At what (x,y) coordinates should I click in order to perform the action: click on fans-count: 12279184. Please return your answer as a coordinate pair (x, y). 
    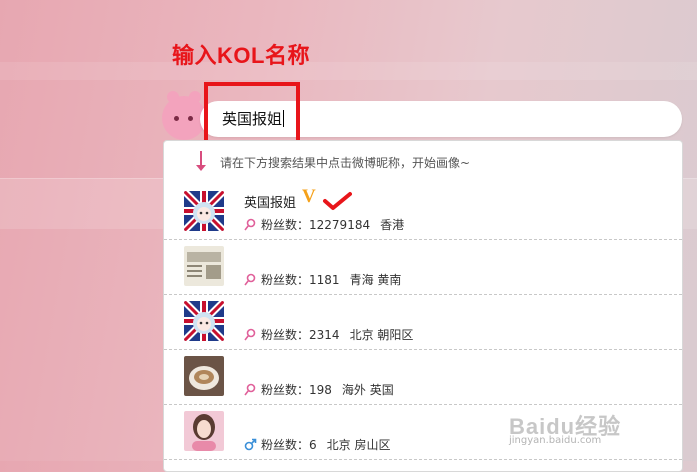
    Looking at the image, I should click on (340, 225).